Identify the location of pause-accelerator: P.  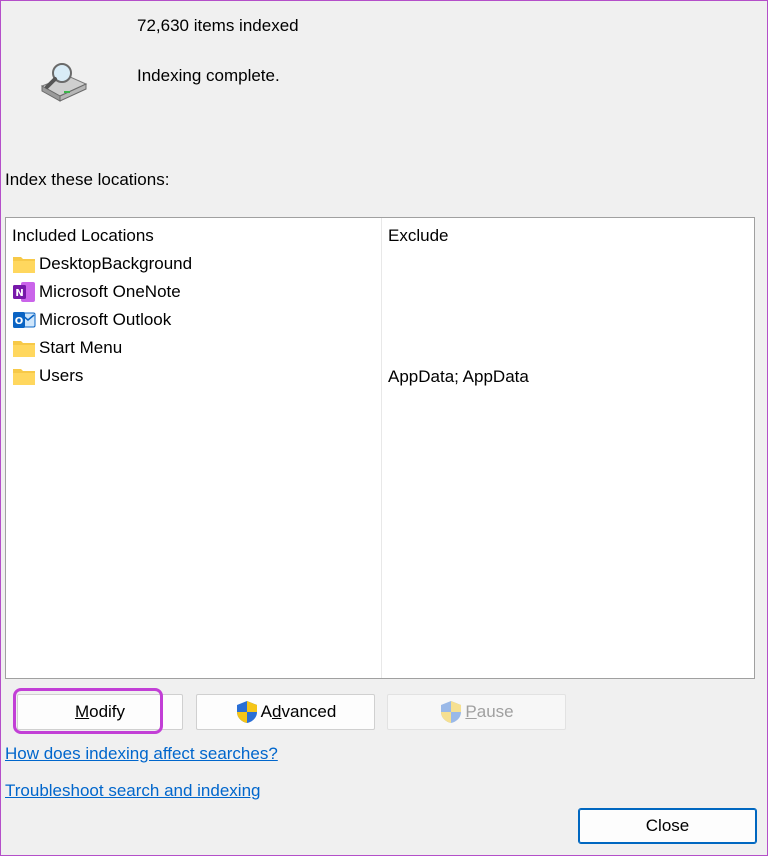
(471, 711).